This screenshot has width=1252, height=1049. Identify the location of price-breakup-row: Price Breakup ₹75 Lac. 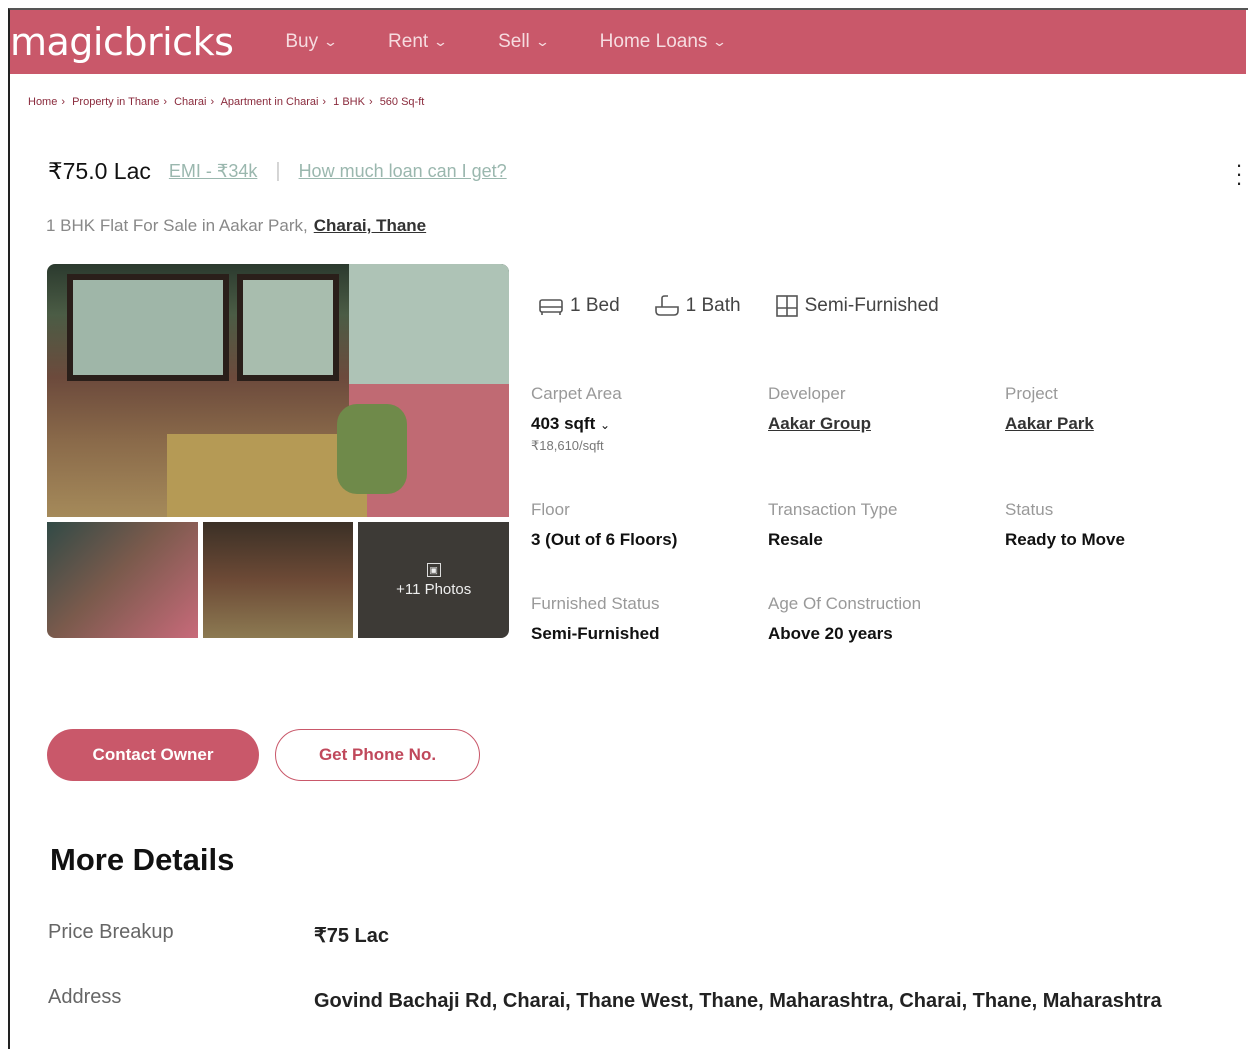
(638, 936).